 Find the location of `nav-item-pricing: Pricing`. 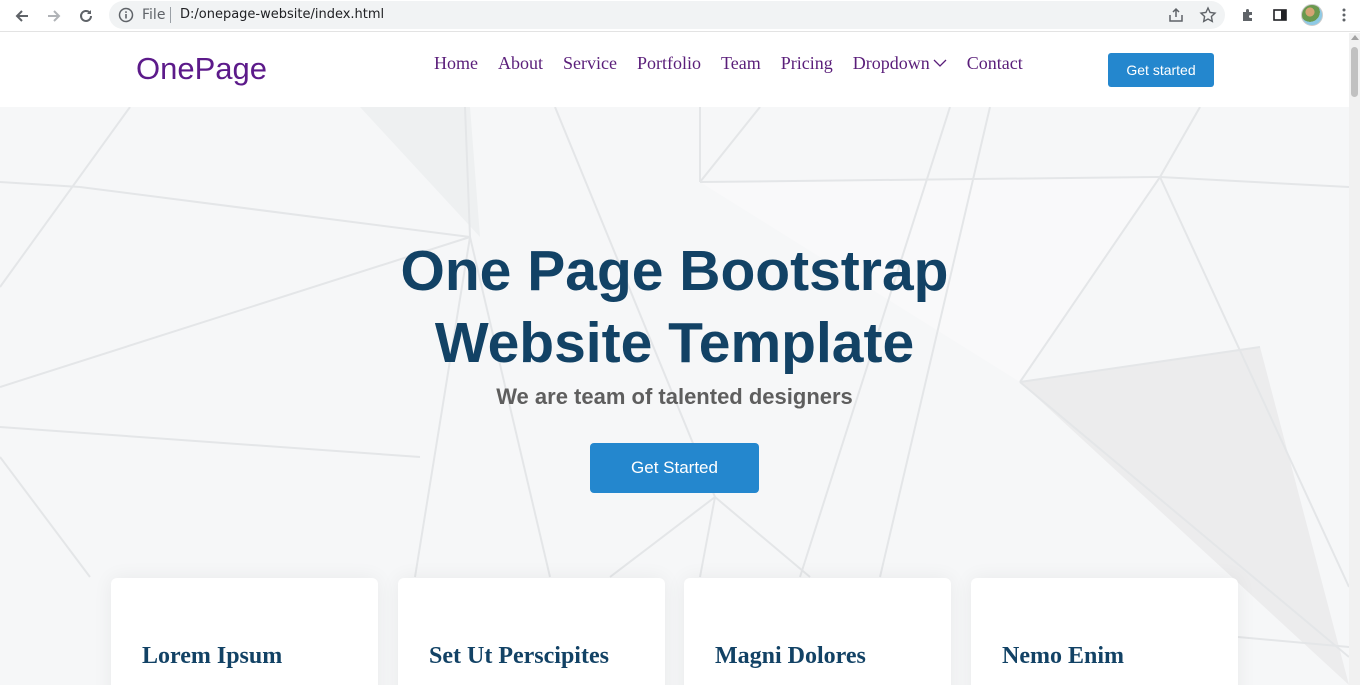

nav-item-pricing: Pricing is located at coordinates (807, 63).